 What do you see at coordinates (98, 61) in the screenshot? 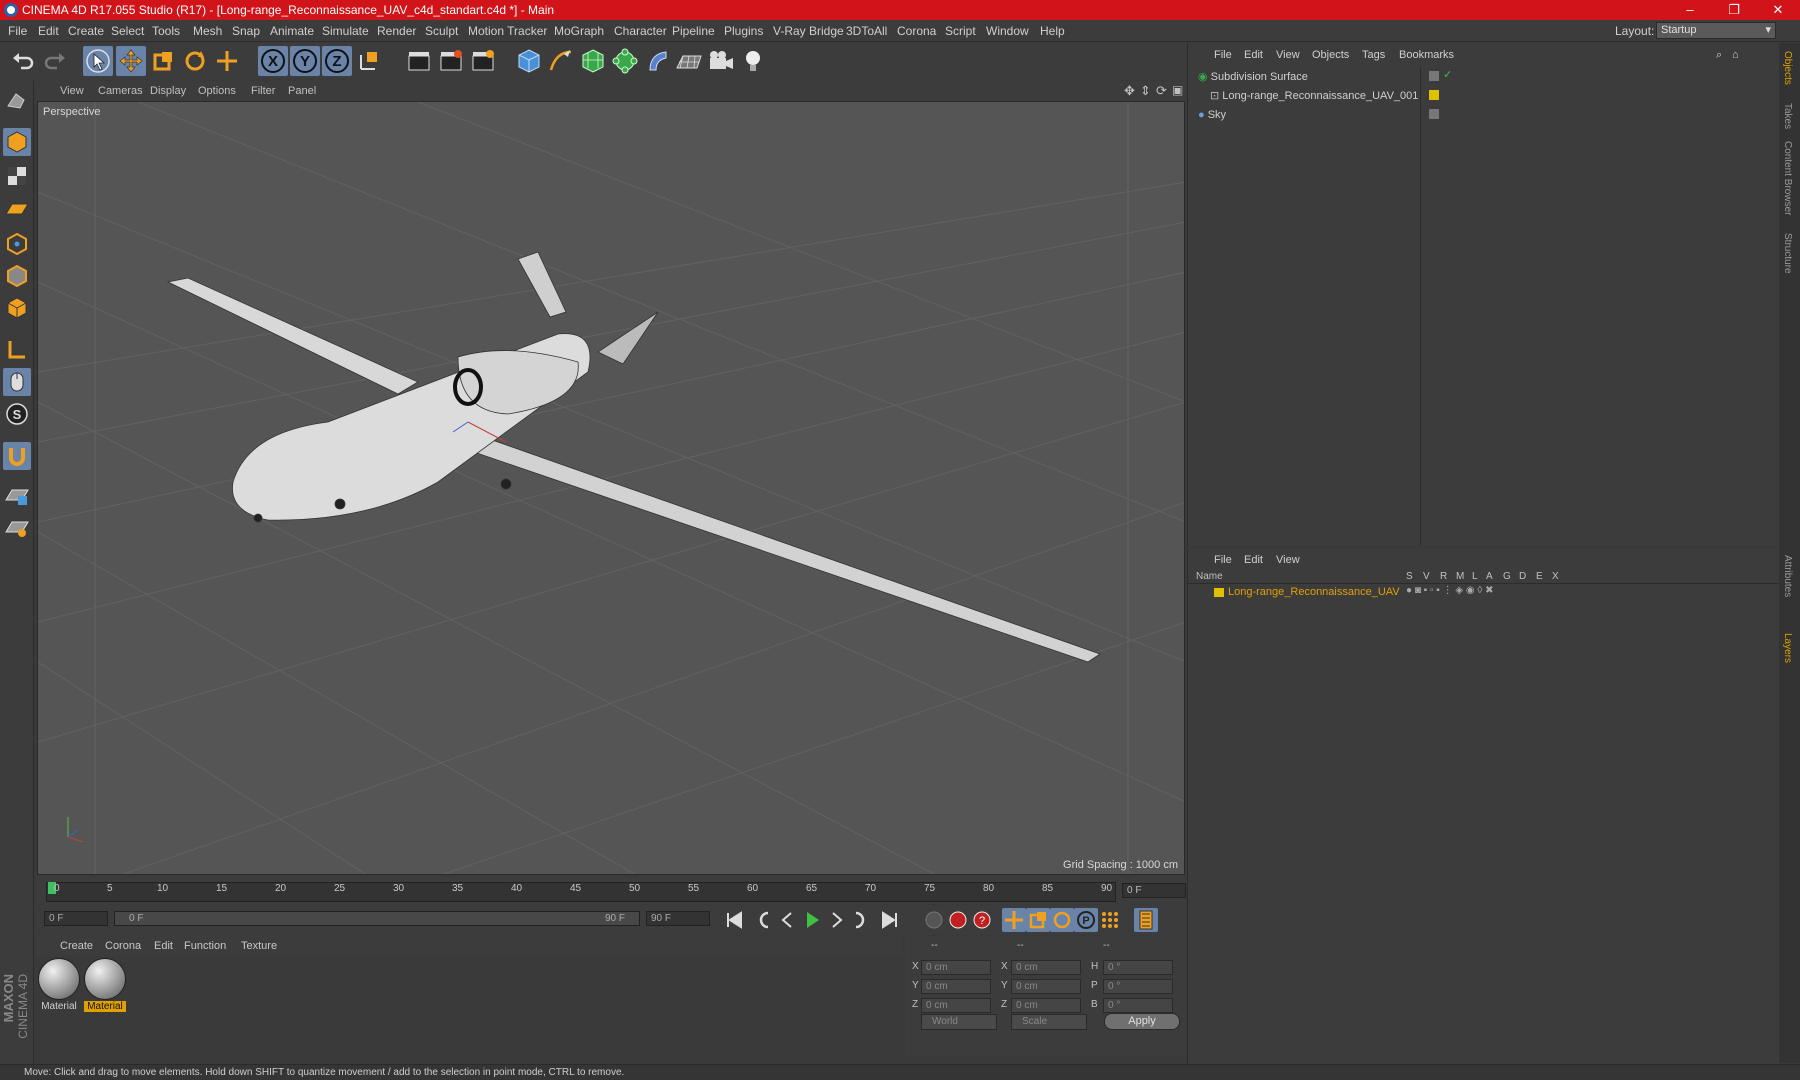
I see `select-tool-button` at bounding box center [98, 61].